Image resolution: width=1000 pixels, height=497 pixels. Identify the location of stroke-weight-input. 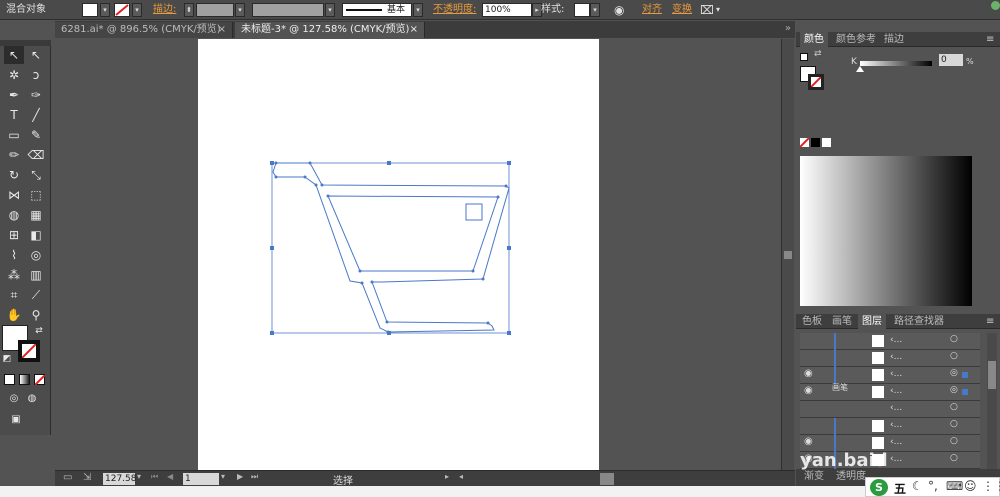
(215, 10).